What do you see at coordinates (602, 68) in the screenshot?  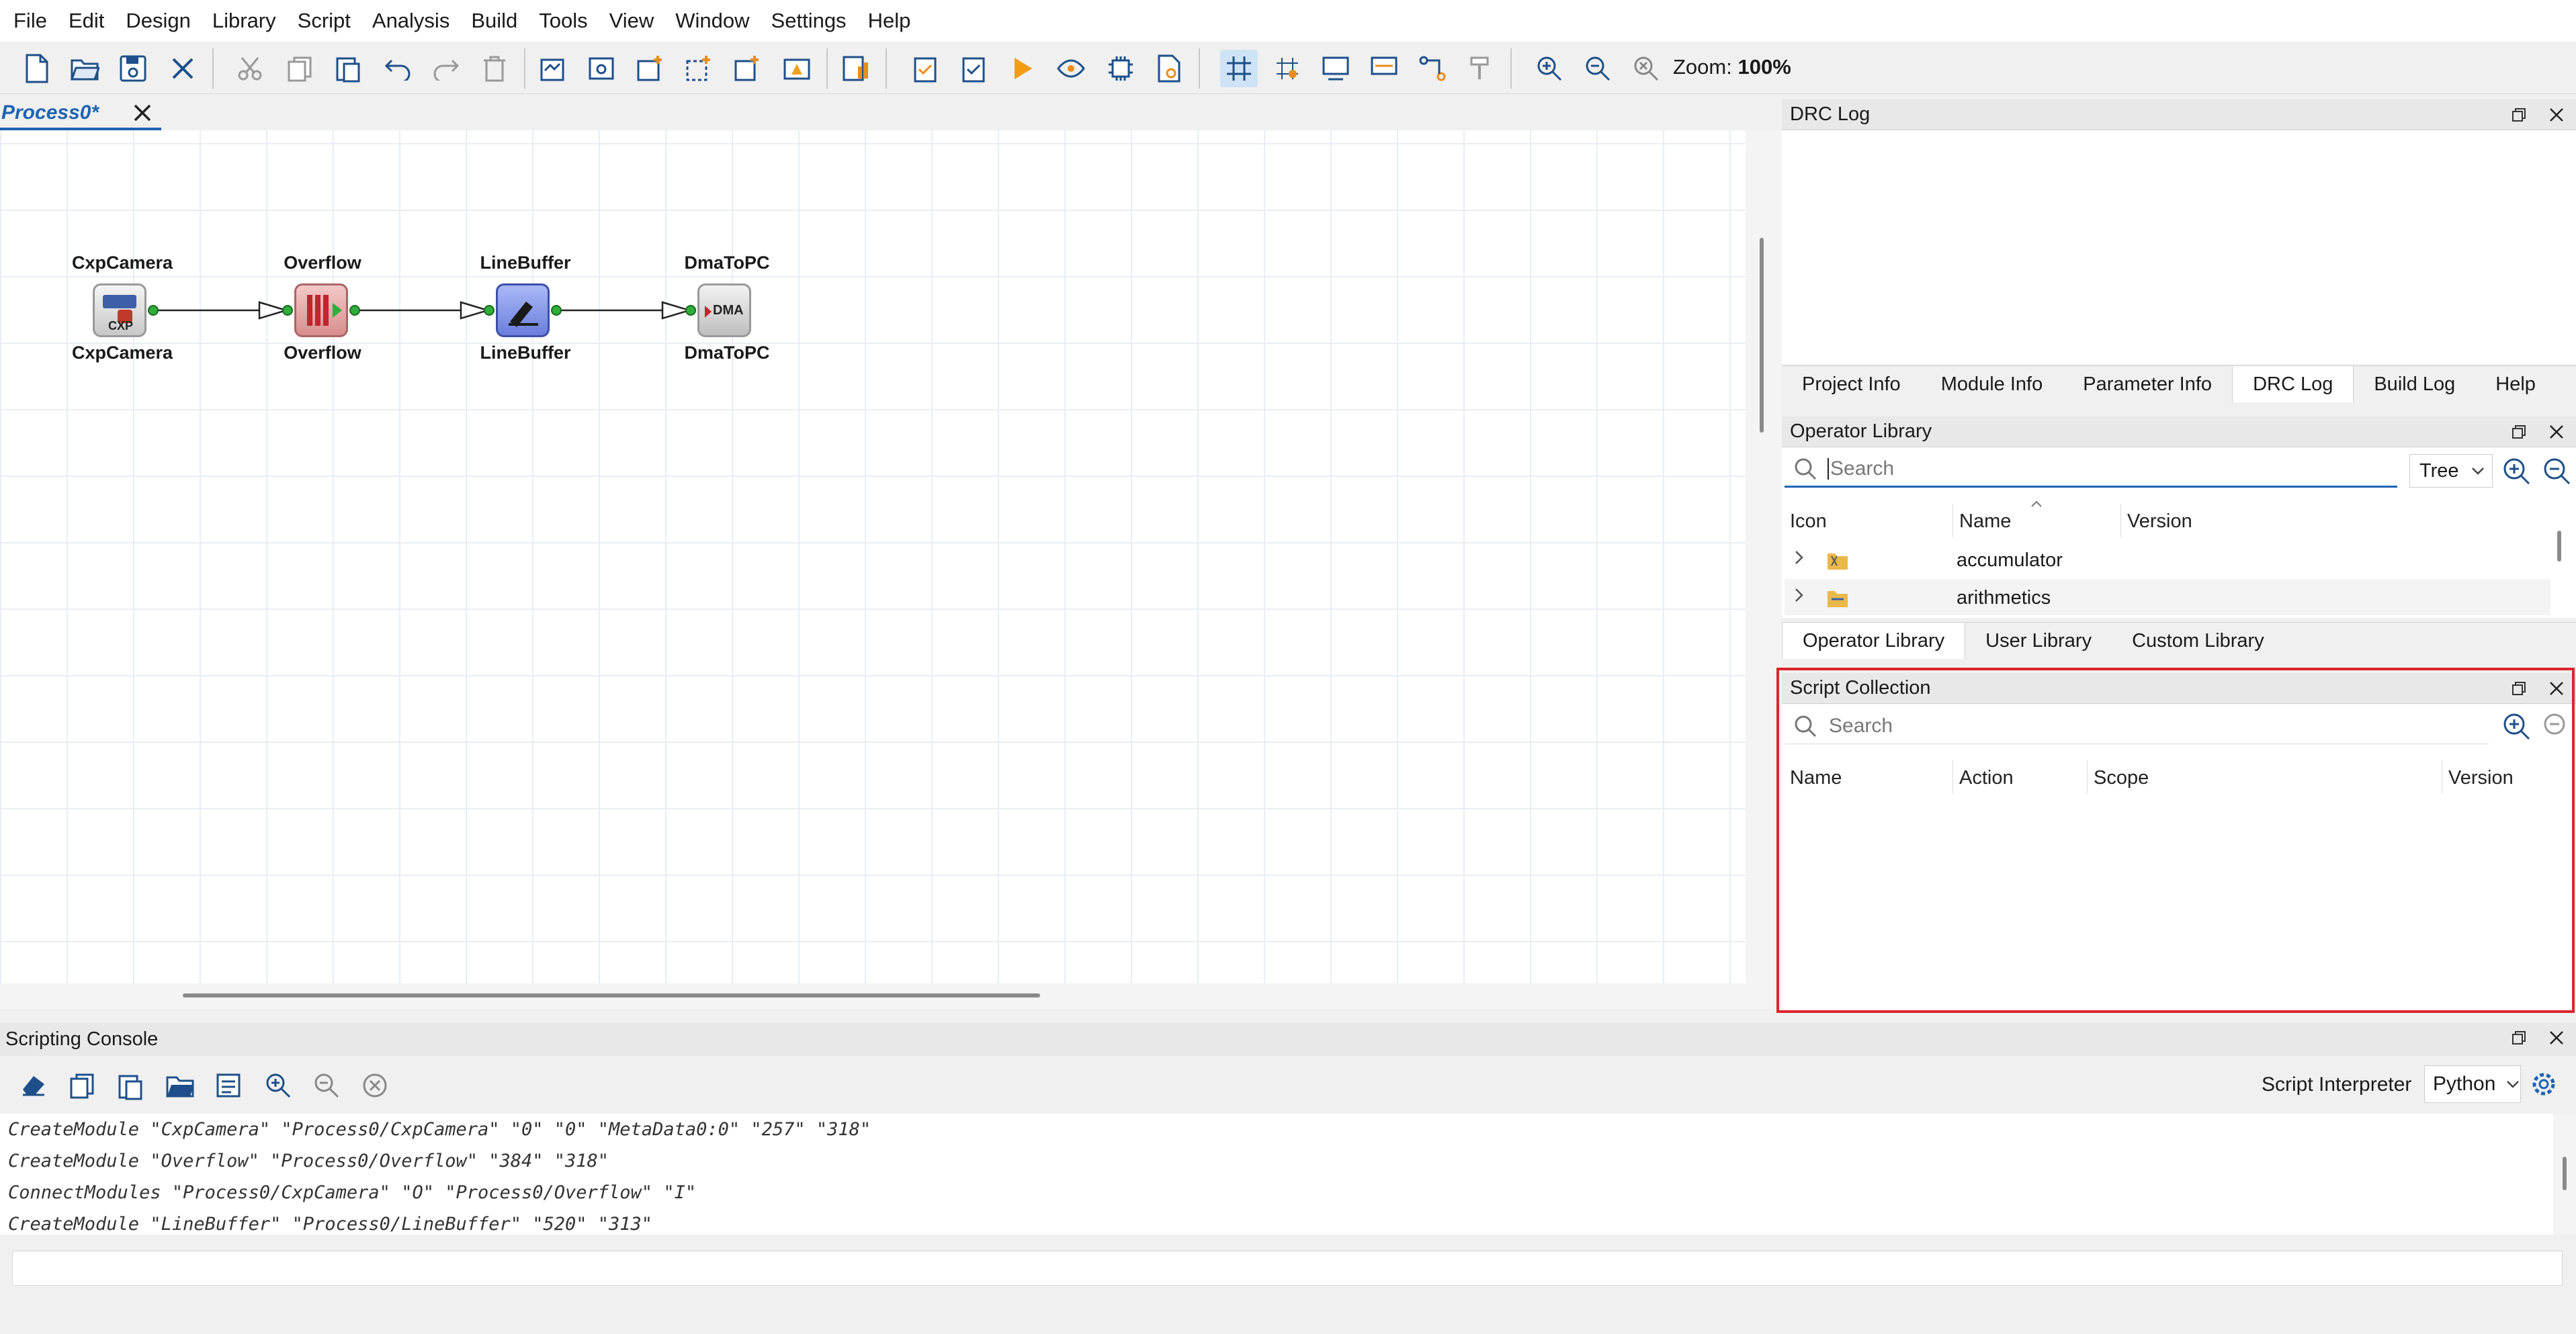 I see `preview-icon` at bounding box center [602, 68].